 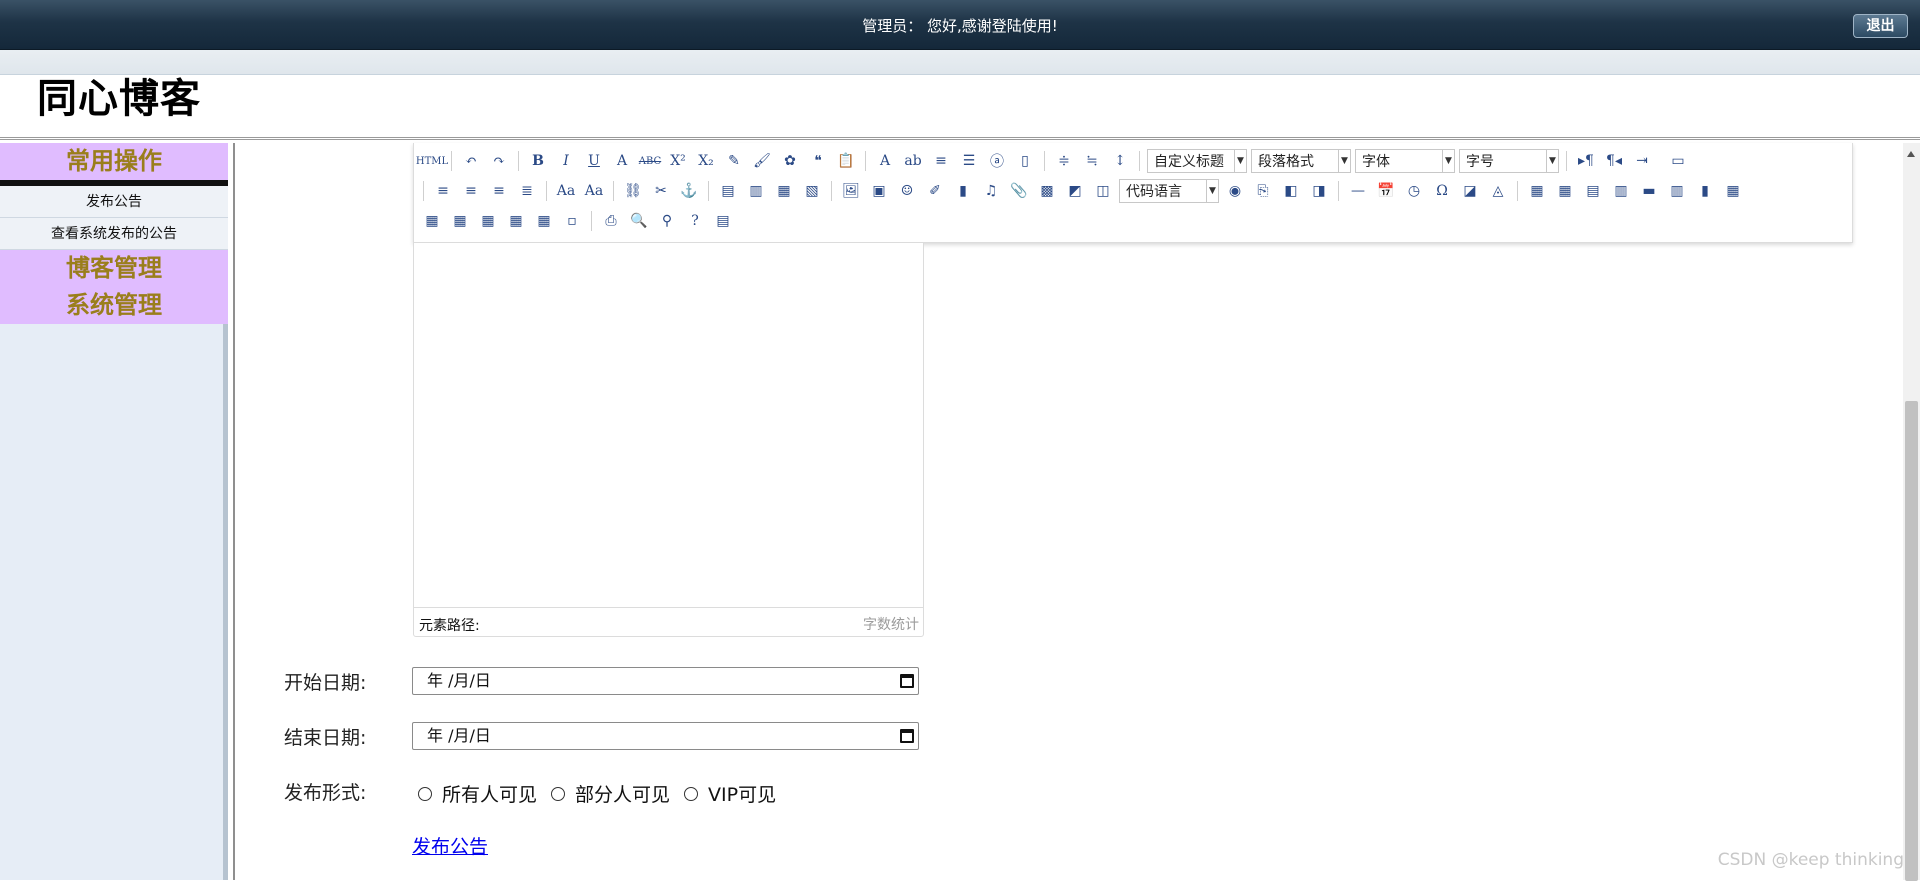 I want to click on align-right-icon: ≡, so click(x=499, y=191).